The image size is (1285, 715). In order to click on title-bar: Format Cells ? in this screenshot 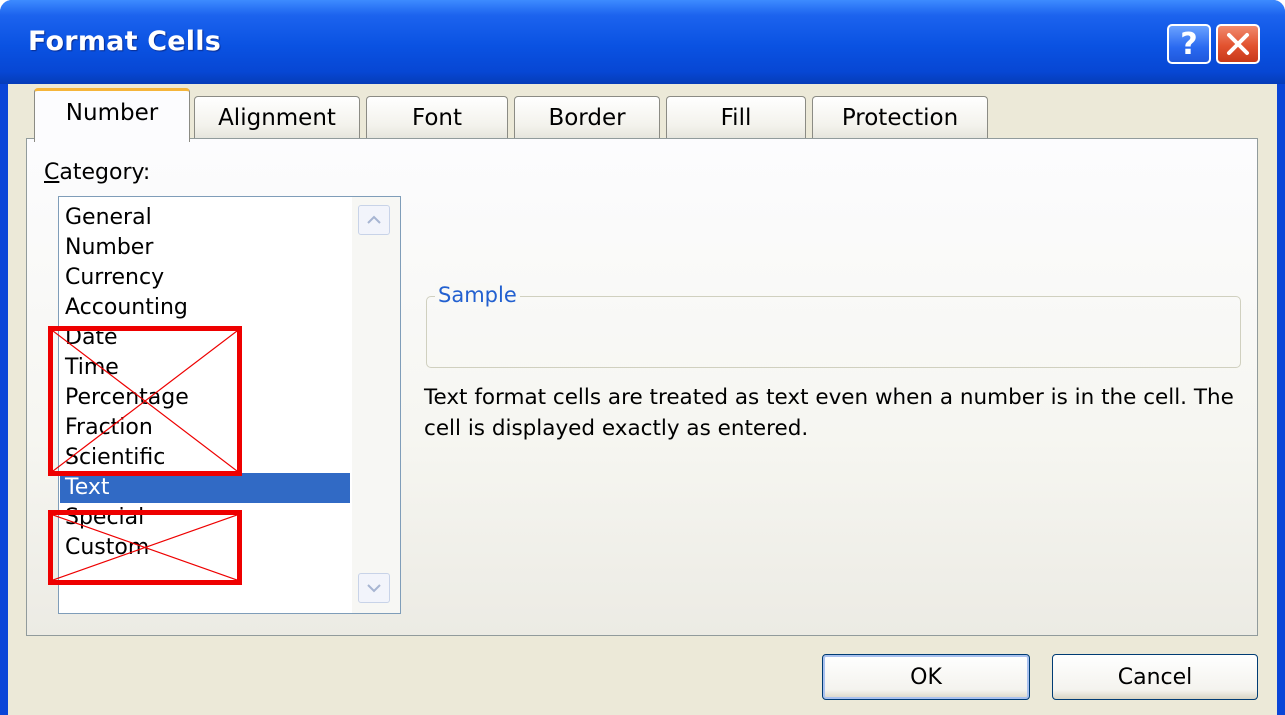, I will do `click(642, 42)`.